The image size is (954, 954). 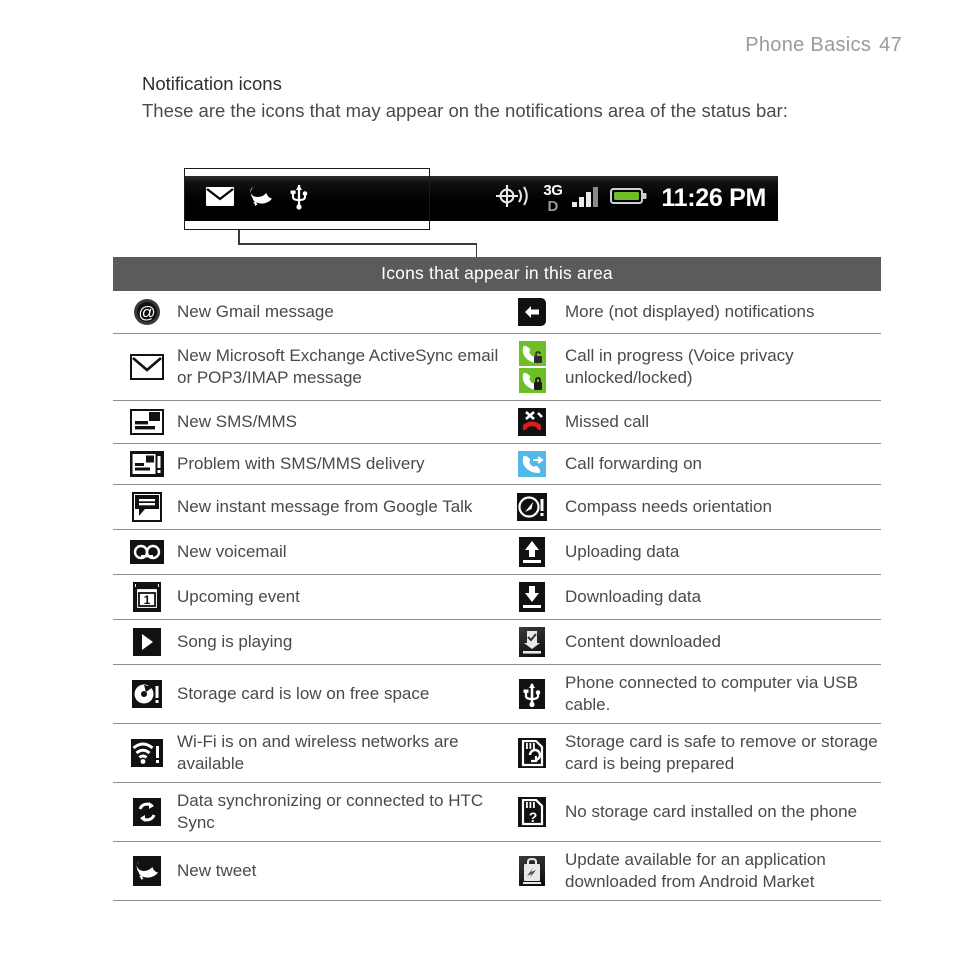 I want to click on row-label: Call forwarding on, so click(x=634, y=463).